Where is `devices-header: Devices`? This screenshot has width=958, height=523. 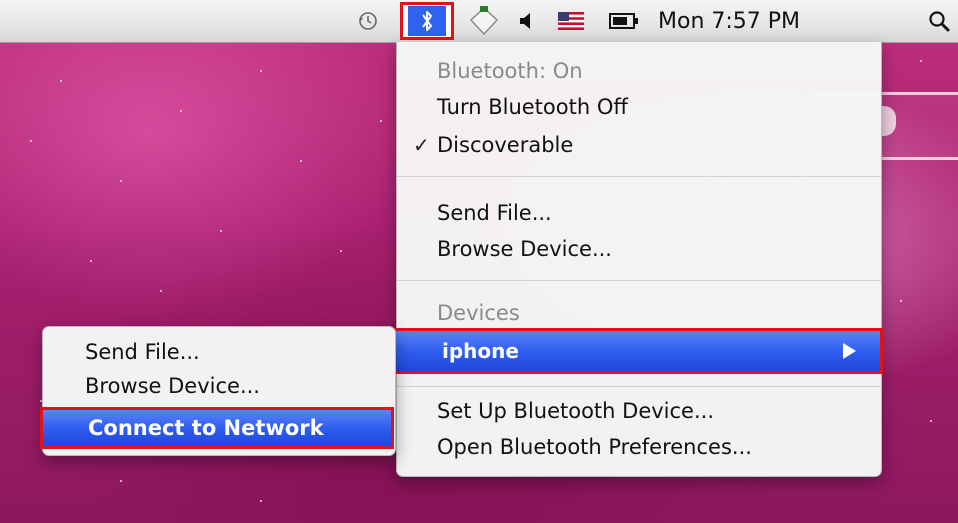 devices-header: Devices is located at coordinates (478, 313).